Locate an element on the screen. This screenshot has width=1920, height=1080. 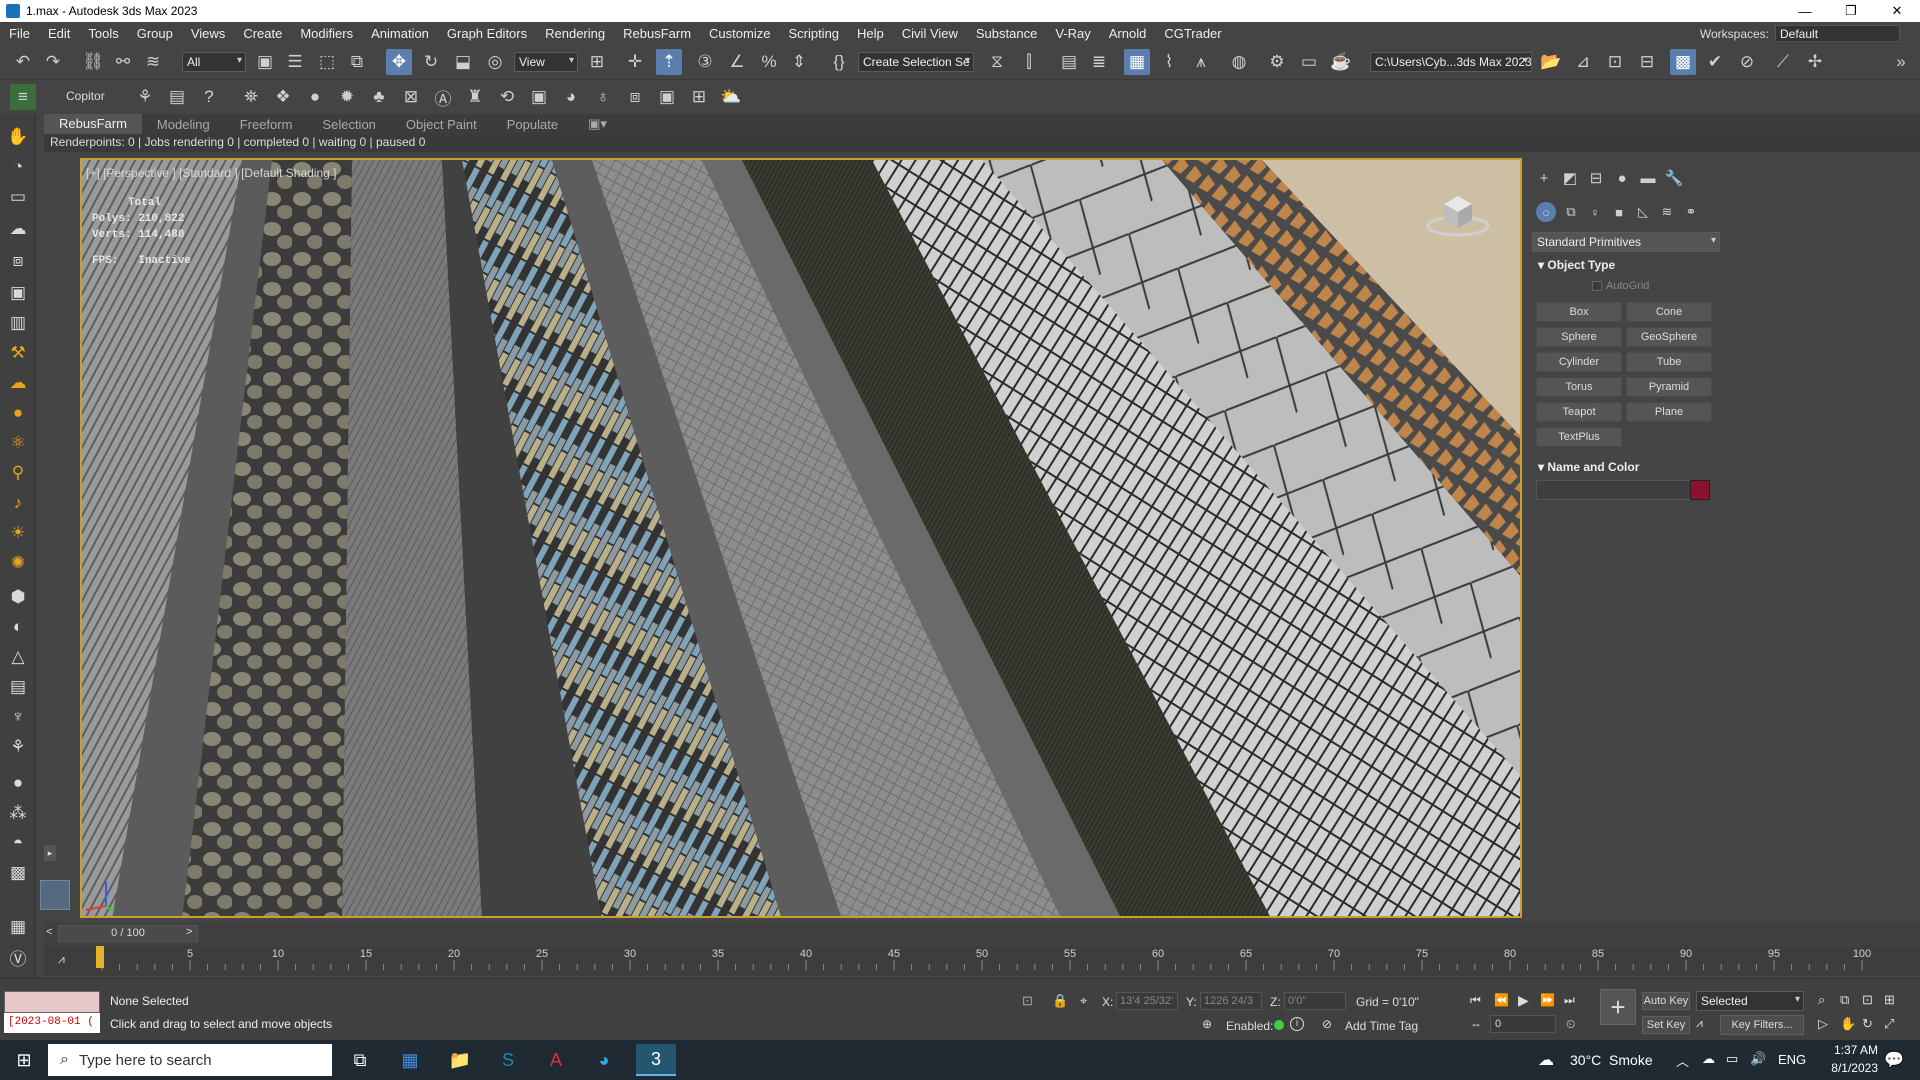
select-move-icon: ✥ is located at coordinates (399, 62).